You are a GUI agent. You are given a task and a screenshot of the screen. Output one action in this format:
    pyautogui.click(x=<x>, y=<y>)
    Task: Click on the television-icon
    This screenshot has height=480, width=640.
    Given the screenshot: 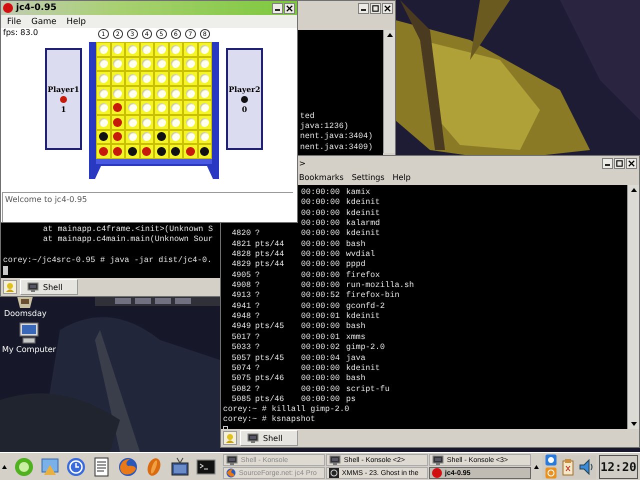 What is the action you would take?
    pyautogui.click(x=180, y=466)
    